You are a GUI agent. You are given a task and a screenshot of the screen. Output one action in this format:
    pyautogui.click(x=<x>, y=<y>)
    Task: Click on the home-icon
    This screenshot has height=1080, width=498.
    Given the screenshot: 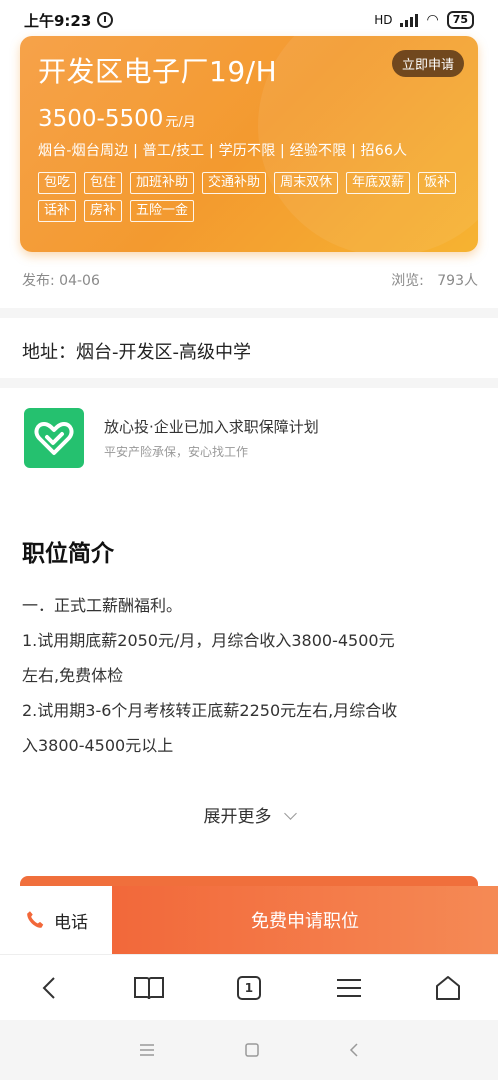 What is the action you would take?
    pyautogui.click(x=448, y=987)
    